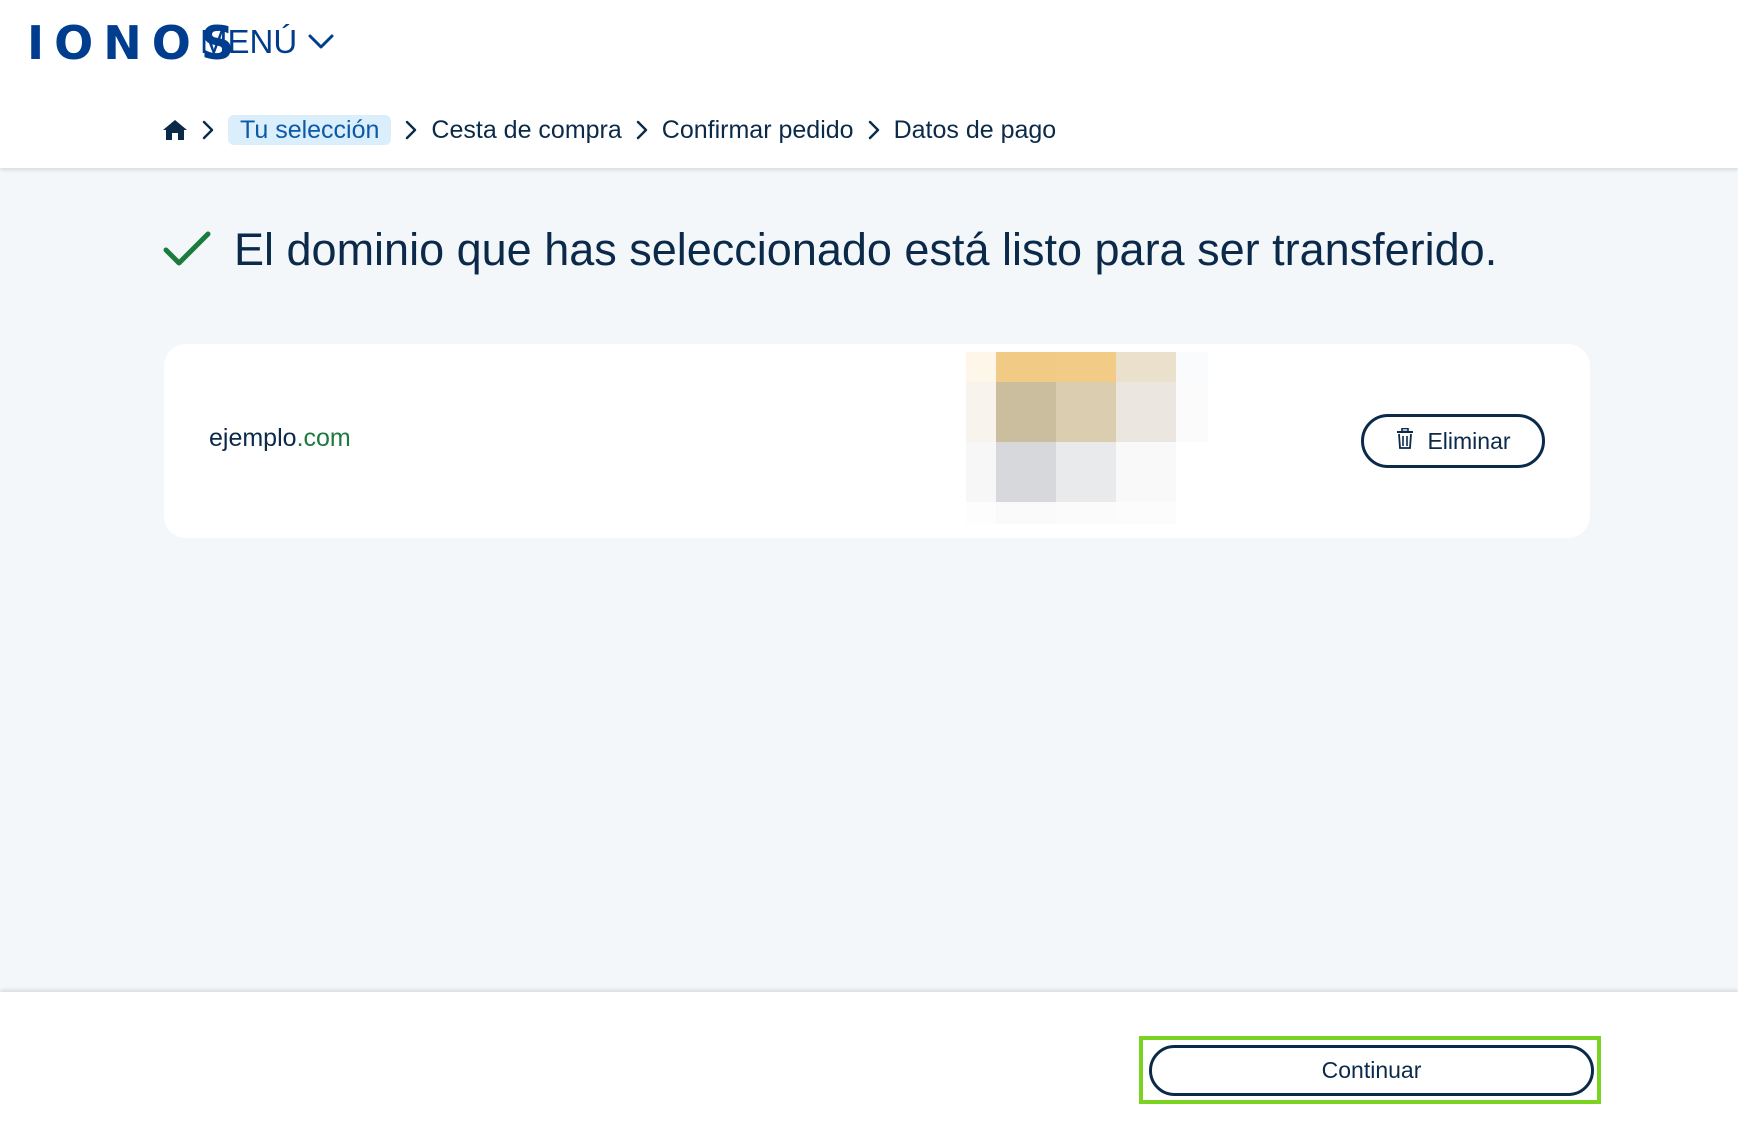 The width and height of the screenshot is (1738, 1136). I want to click on menu-button: MENÚ, so click(267, 42).